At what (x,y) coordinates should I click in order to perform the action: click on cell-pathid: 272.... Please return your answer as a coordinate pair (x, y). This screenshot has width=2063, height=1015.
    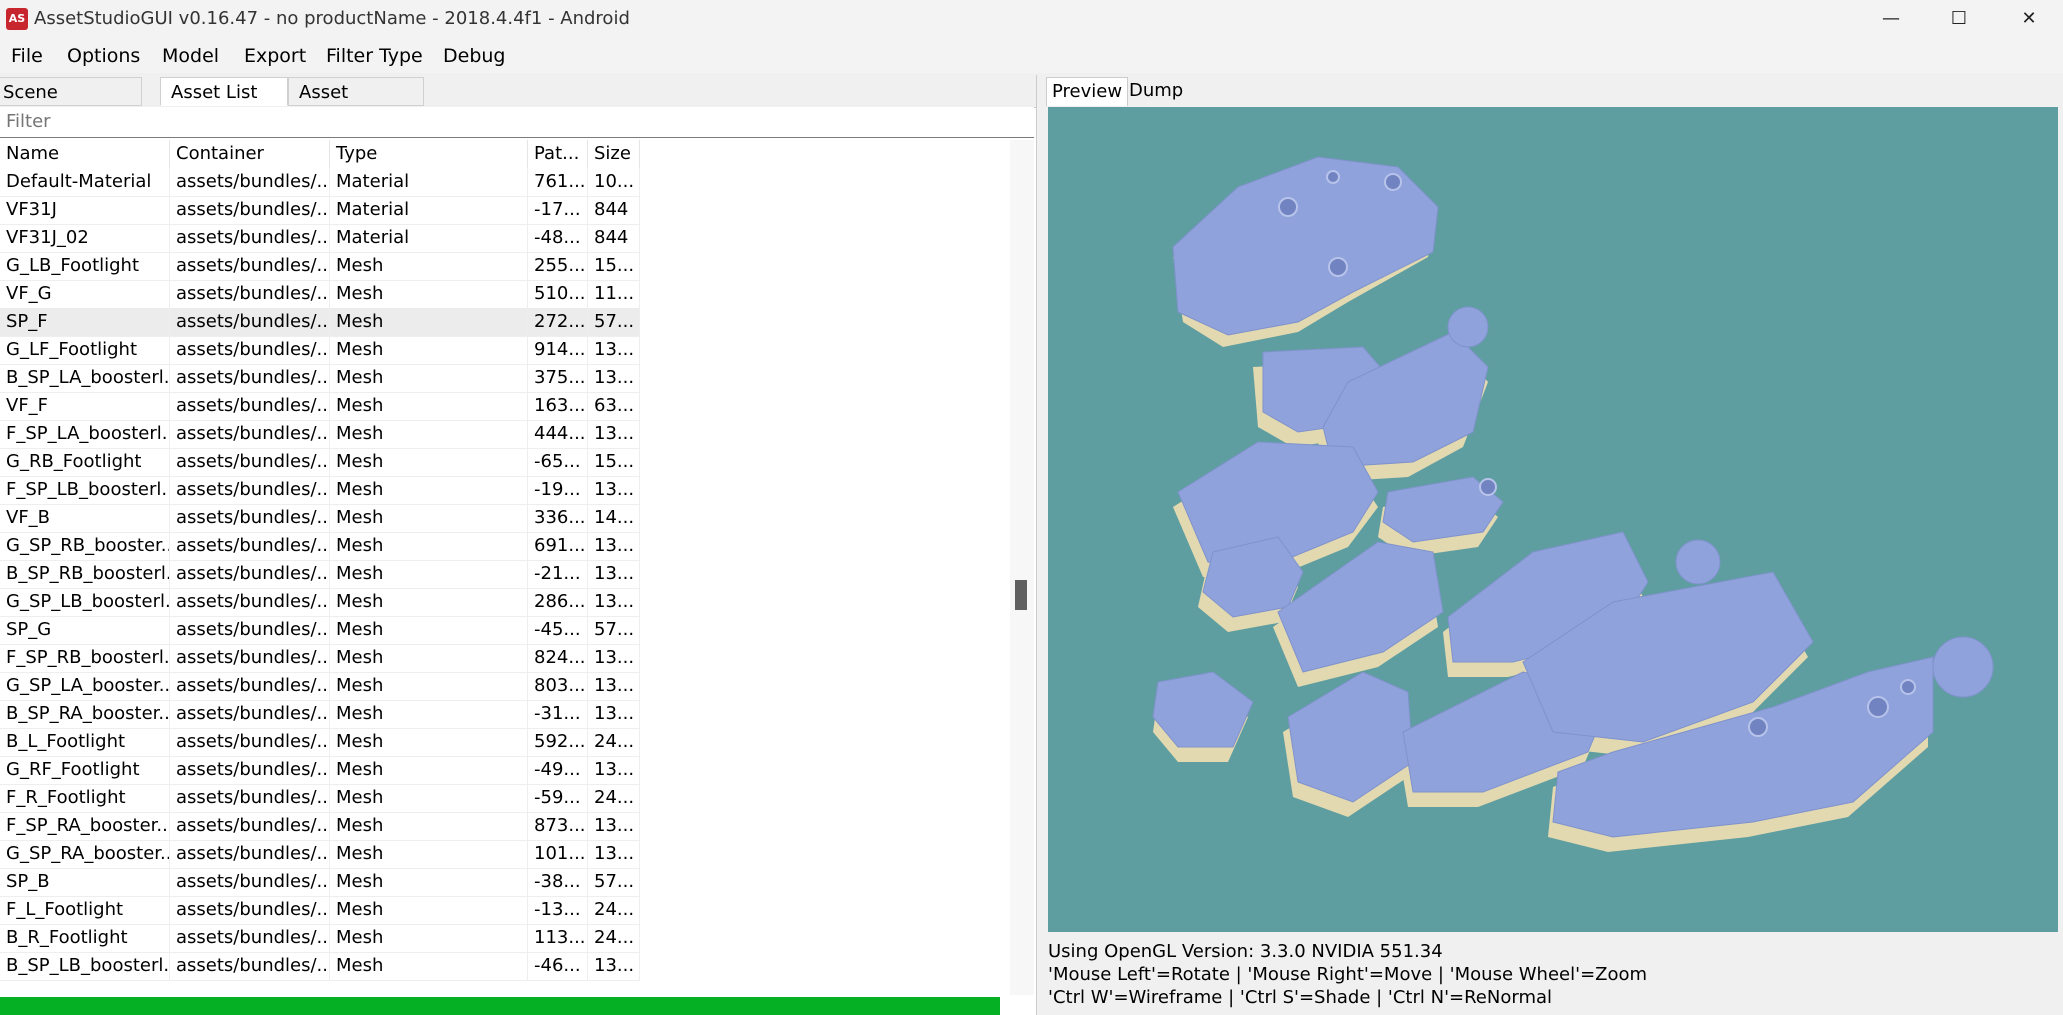
    Looking at the image, I should click on (558, 322).